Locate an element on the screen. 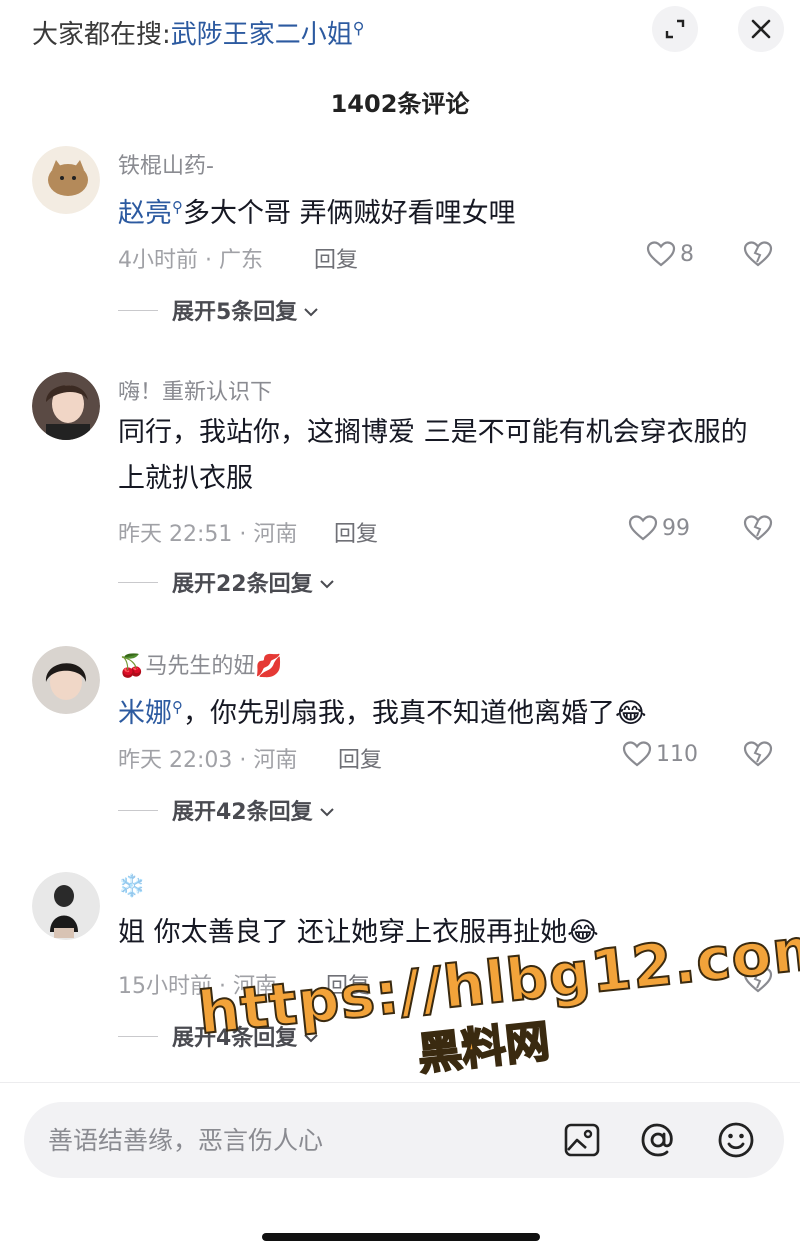  comment-nickname: ❄️ is located at coordinates (131, 886).